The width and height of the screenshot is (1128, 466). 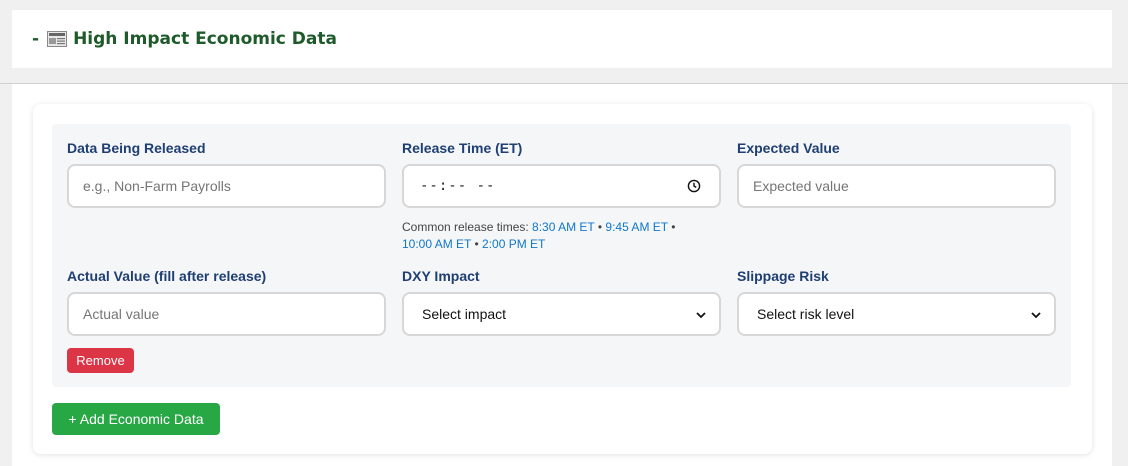 What do you see at coordinates (462, 148) in the screenshot?
I see `release-time-label: Release Time (ET)` at bounding box center [462, 148].